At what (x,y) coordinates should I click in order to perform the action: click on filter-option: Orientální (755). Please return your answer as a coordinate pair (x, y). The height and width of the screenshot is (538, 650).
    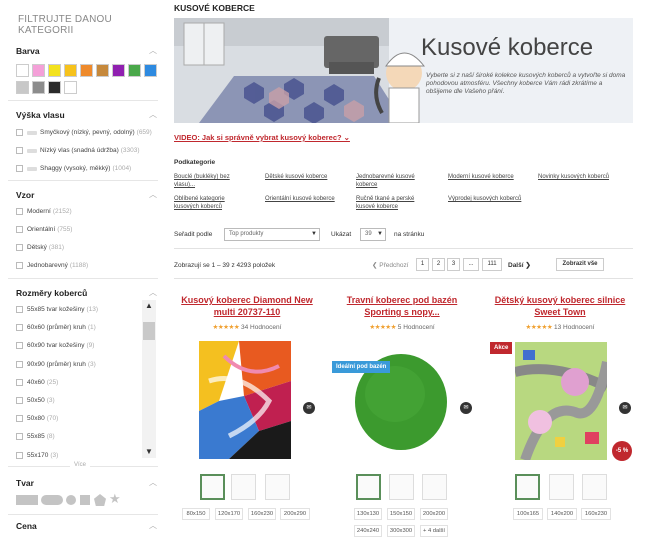
    Looking at the image, I should click on (44, 229).